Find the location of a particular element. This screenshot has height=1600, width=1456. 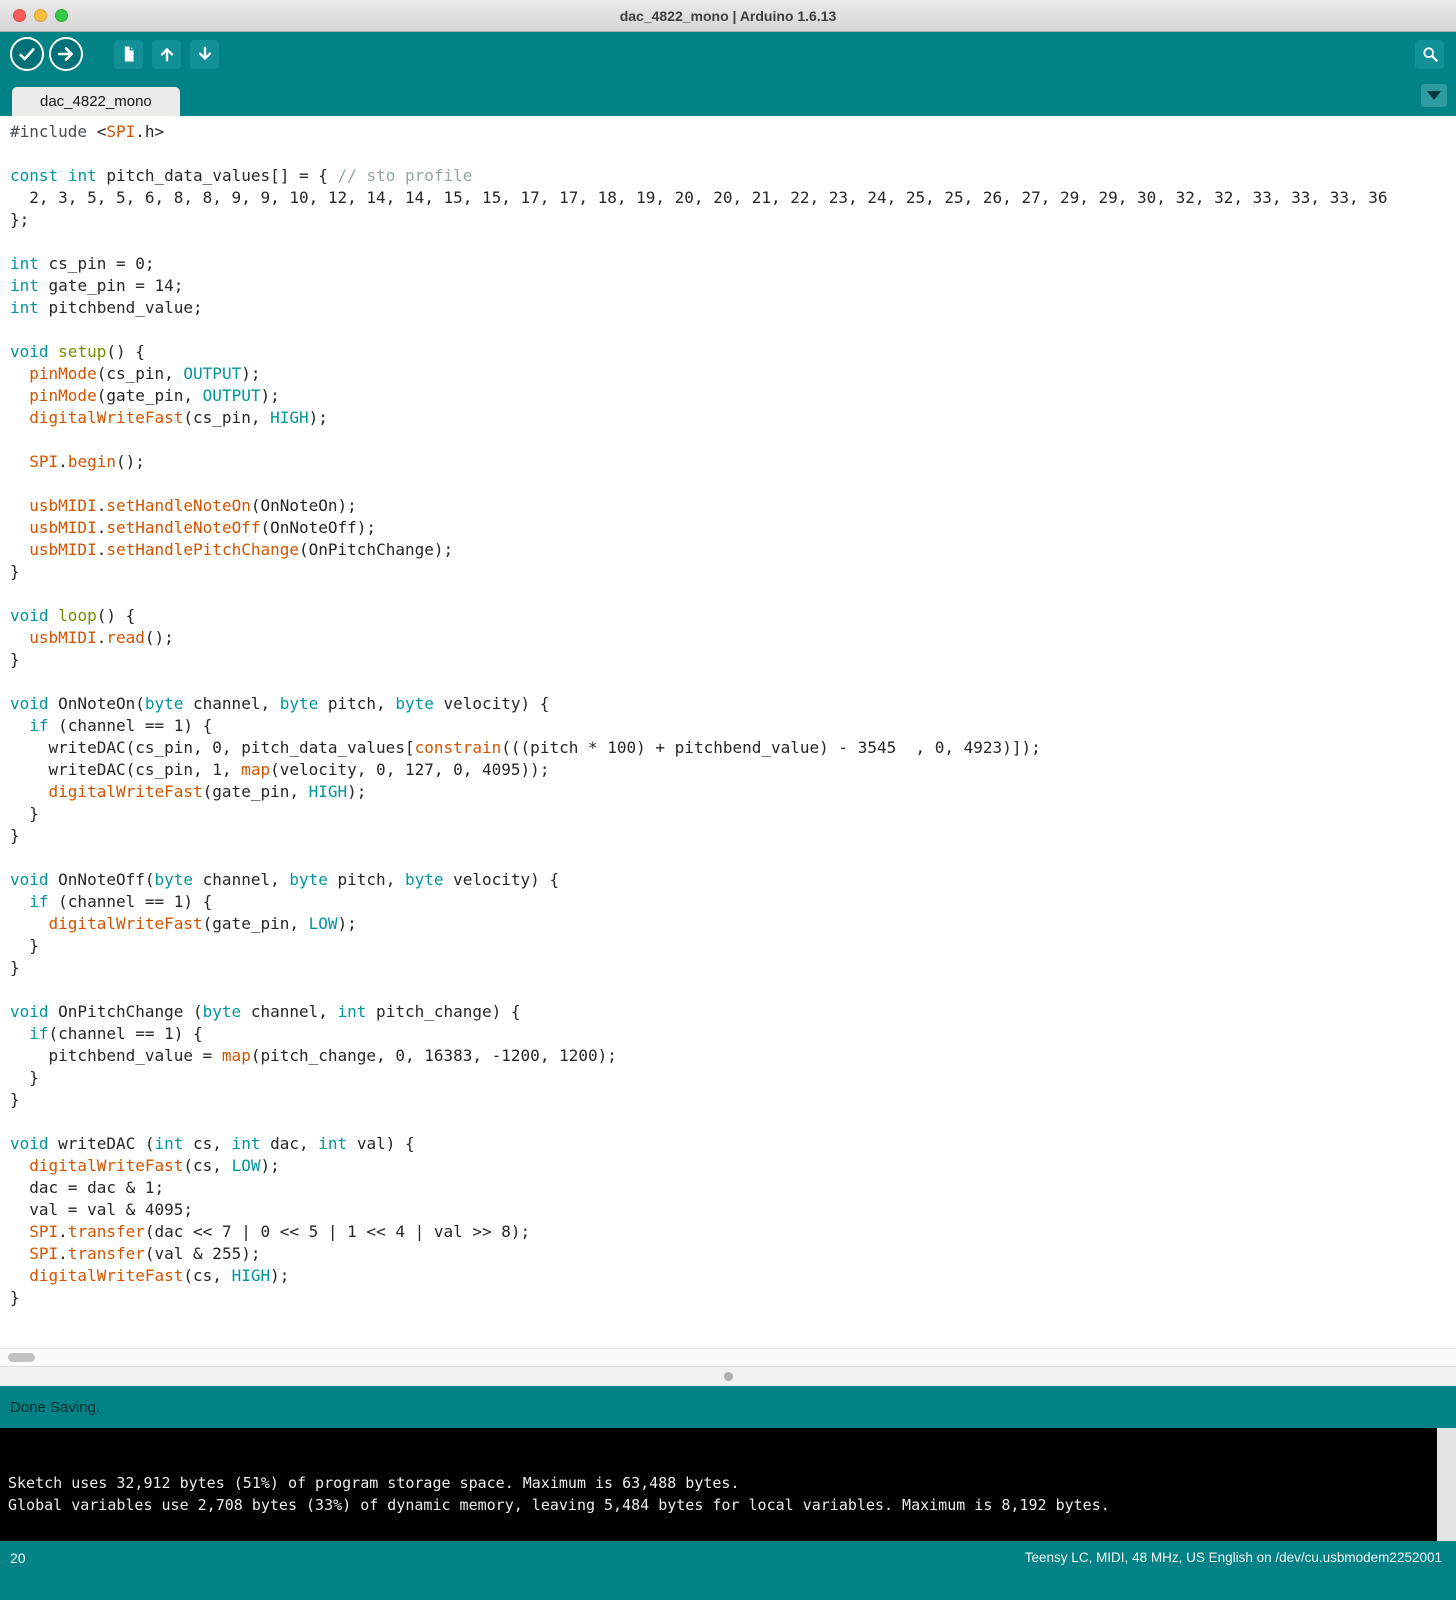

code-line: digitalWriteFast(gate_pin, HIGH); is located at coordinates (207, 791).